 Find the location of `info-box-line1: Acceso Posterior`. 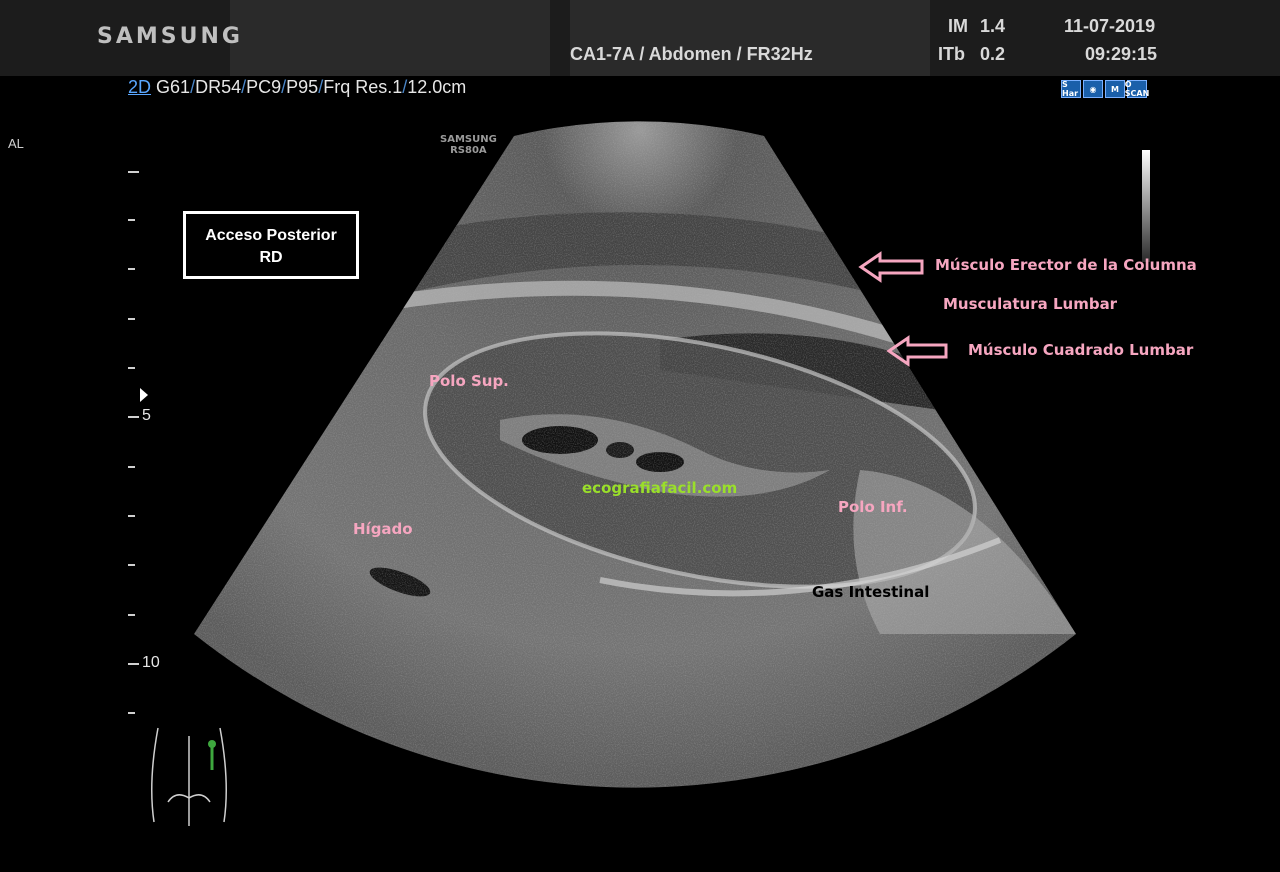

info-box-line1: Acceso Posterior is located at coordinates (271, 235).